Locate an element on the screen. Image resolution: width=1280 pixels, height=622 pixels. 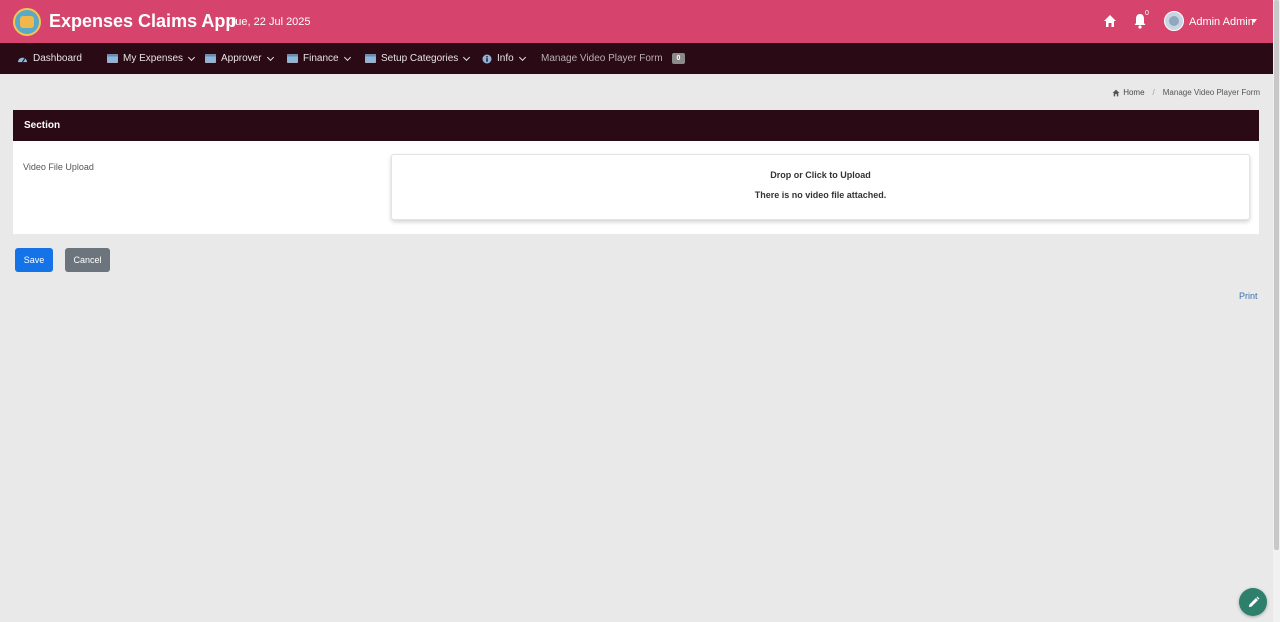
section-header: Section is located at coordinates (636, 125).